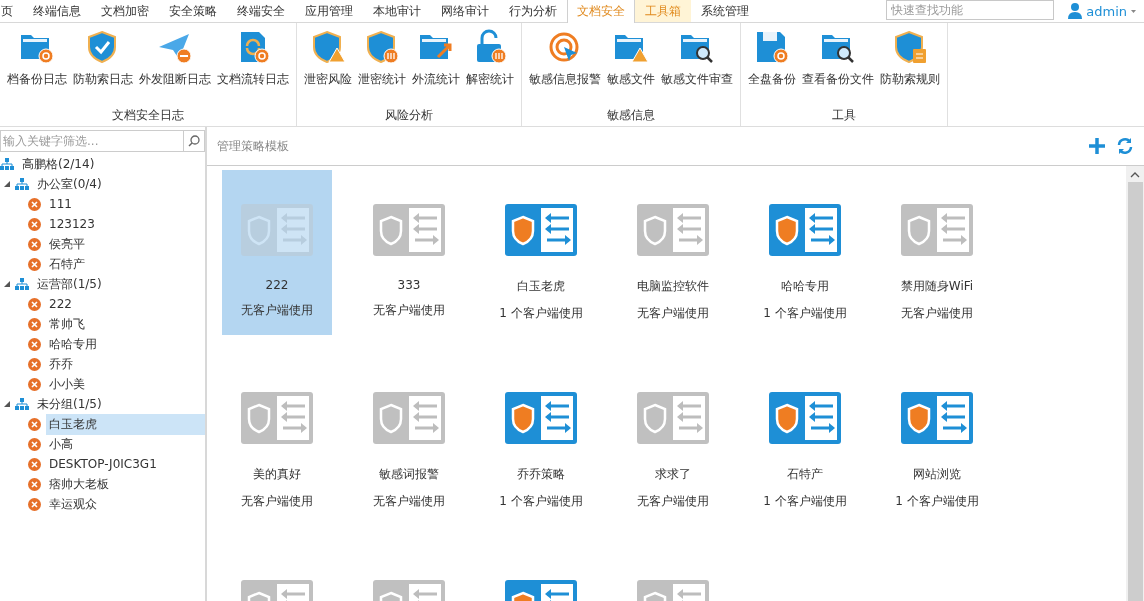  Describe the element at coordinates (397, 11) in the screenshot. I see `menu-tab: 本地审计` at that location.